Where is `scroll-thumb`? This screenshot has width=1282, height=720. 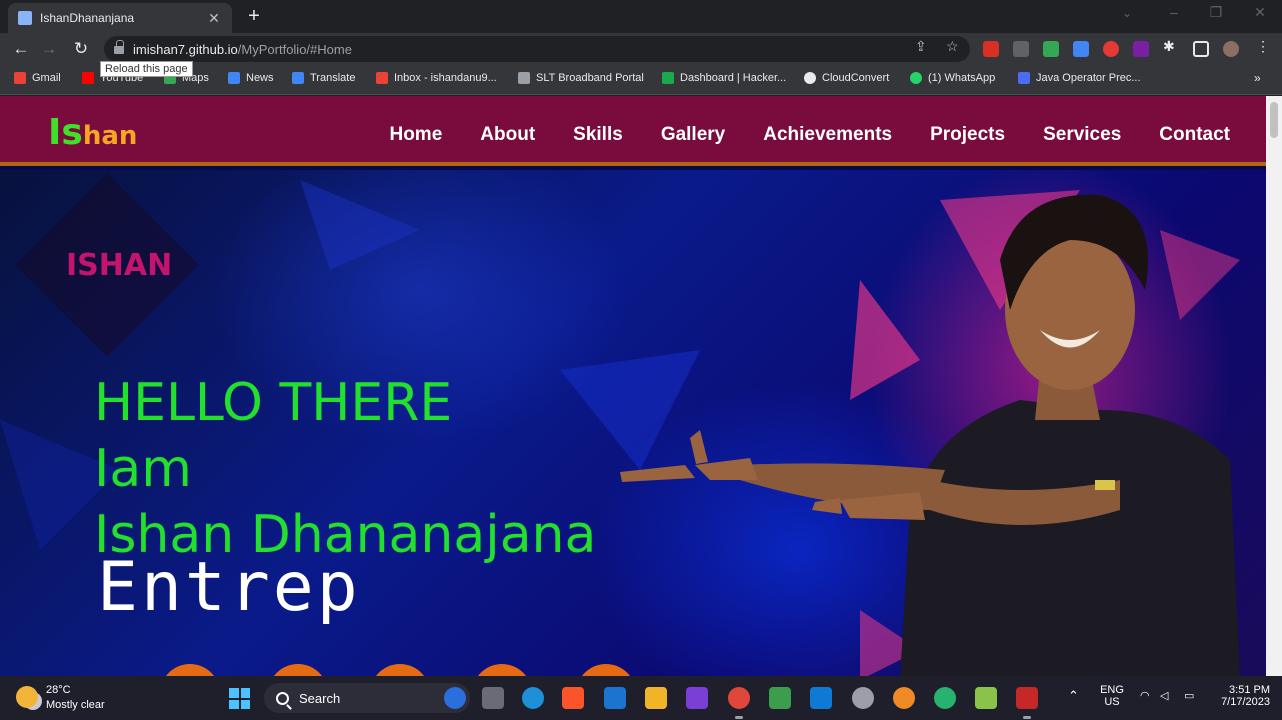 scroll-thumb is located at coordinates (1274, 120).